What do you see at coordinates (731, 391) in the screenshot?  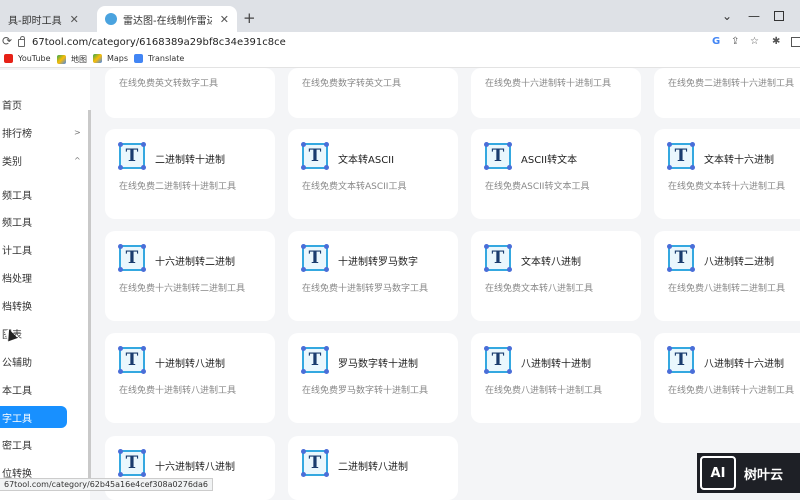 I see `tool-card-desc: 在线免费八进制转十六进制工具` at bounding box center [731, 391].